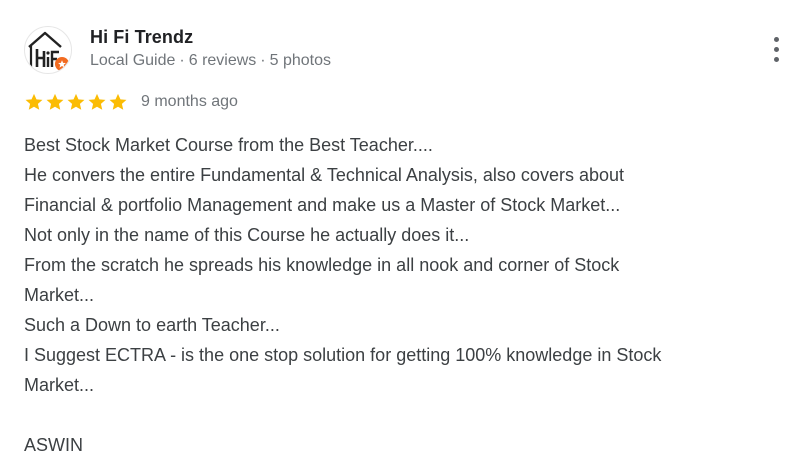 This screenshot has height=470, width=805. I want to click on more-options-button, so click(776, 50).